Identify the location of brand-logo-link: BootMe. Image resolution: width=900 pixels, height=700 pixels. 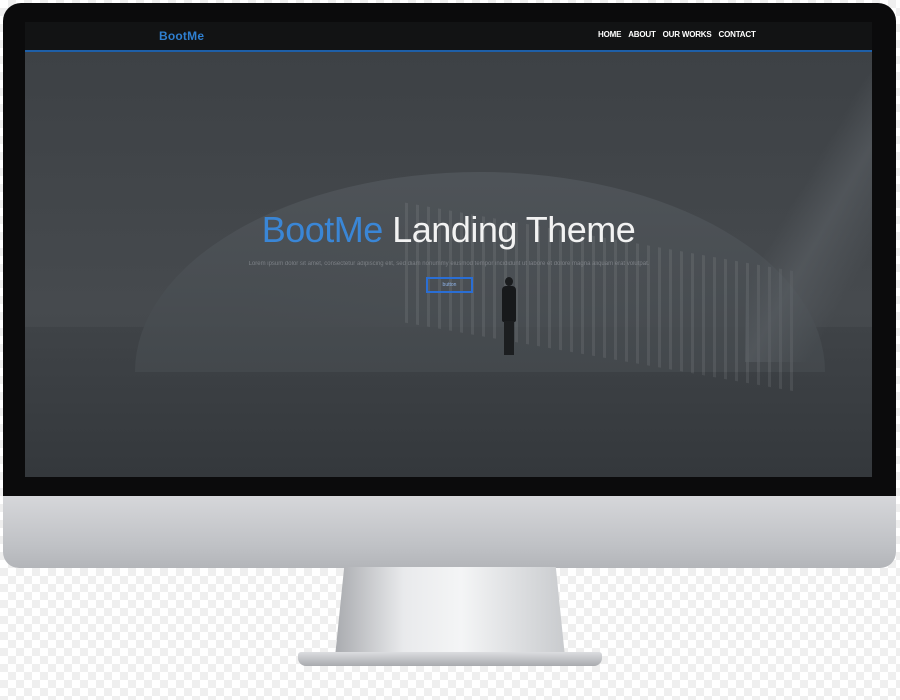
(181, 36).